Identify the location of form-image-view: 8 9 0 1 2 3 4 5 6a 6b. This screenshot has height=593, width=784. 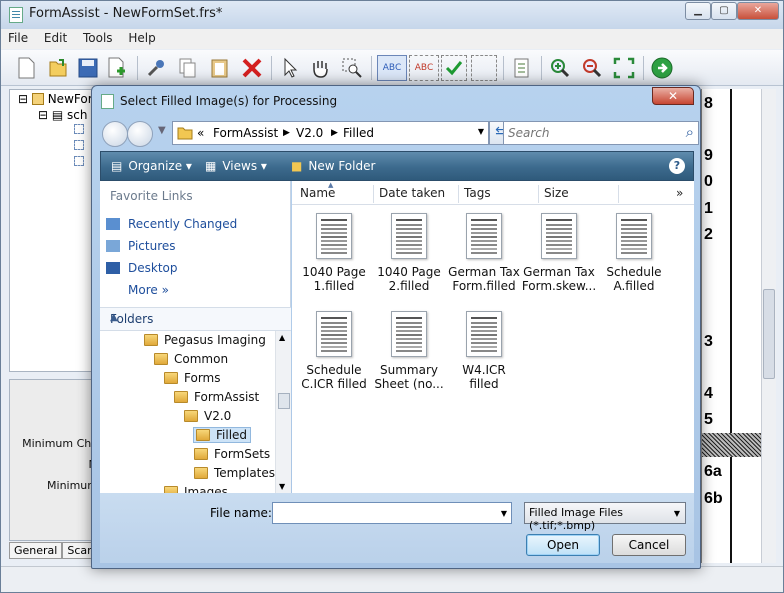
(731, 326).